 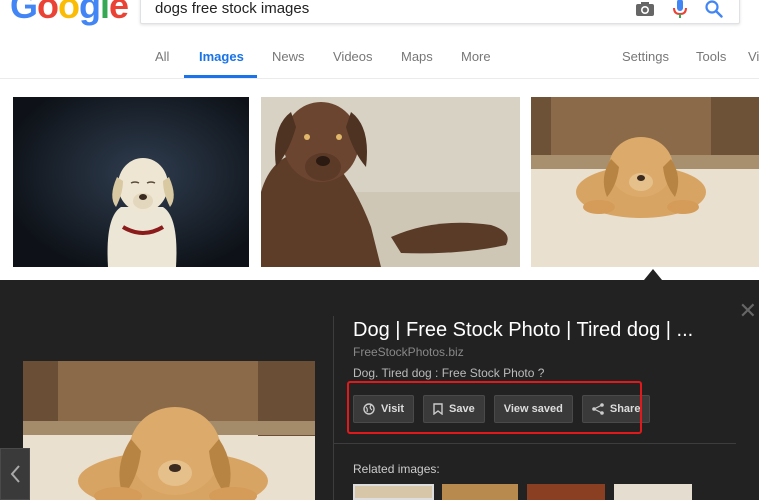 What do you see at coordinates (353, 56) in the screenshot?
I see `tab-videos: Videos` at bounding box center [353, 56].